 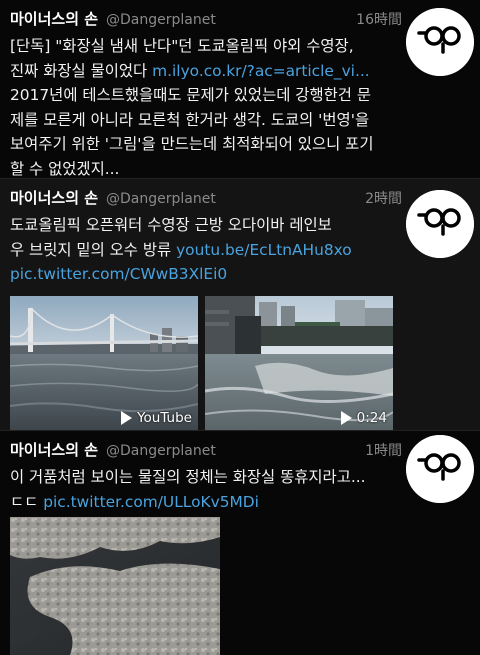 I want to click on tweet-text-line: [단독] "화장실 냄새 난다"던 도쿄올림픽 야외 수영장,, so click(x=182, y=46).